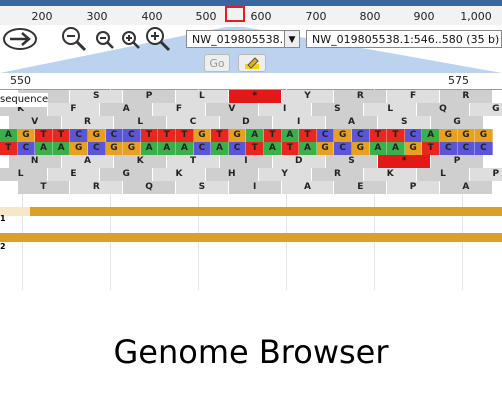 This screenshot has width=502, height=402. I want to click on ruler-tick: 500, so click(206, 16).